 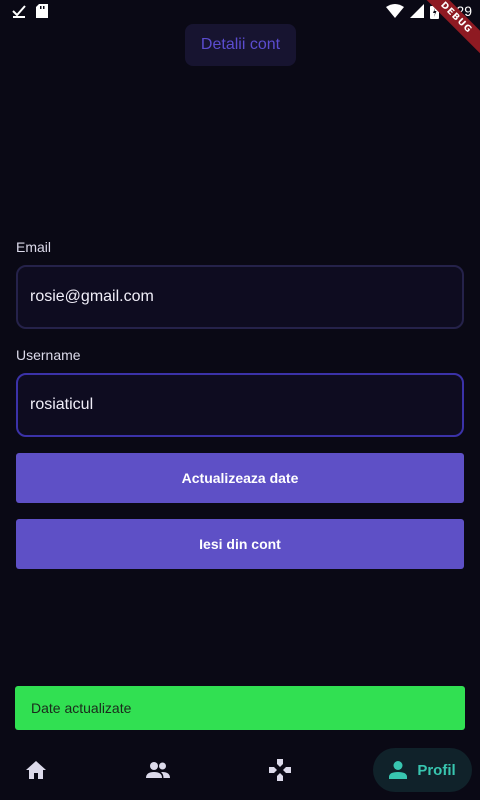 I want to click on page-title: Detalii cont, so click(x=240, y=45).